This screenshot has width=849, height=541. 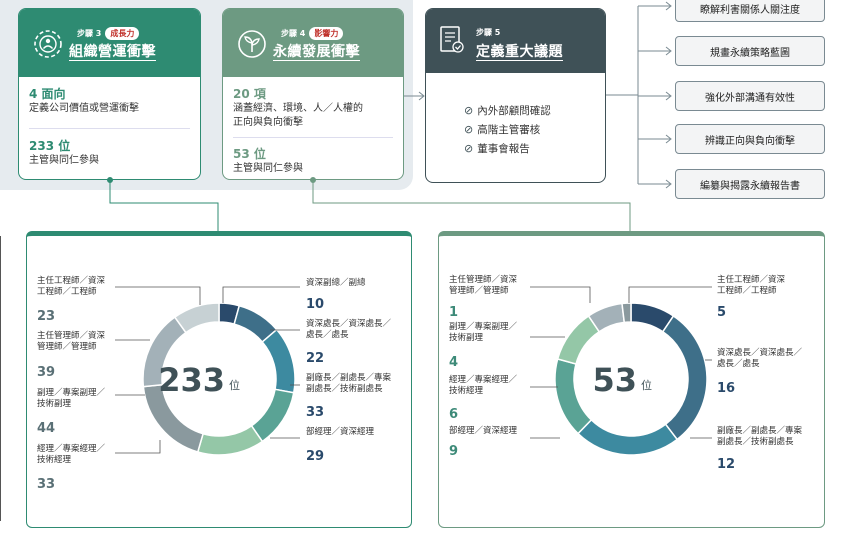 What do you see at coordinates (46, 316) in the screenshot?
I see `slice-value: 23` at bounding box center [46, 316].